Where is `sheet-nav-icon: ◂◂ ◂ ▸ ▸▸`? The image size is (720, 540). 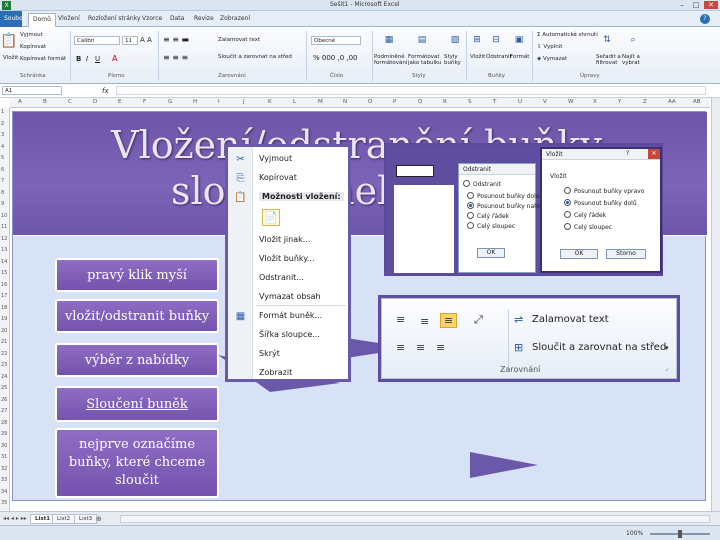
sheet-nav-icon: ◂◂ ◂ ▸ ▸▸ is located at coordinates (15, 518).